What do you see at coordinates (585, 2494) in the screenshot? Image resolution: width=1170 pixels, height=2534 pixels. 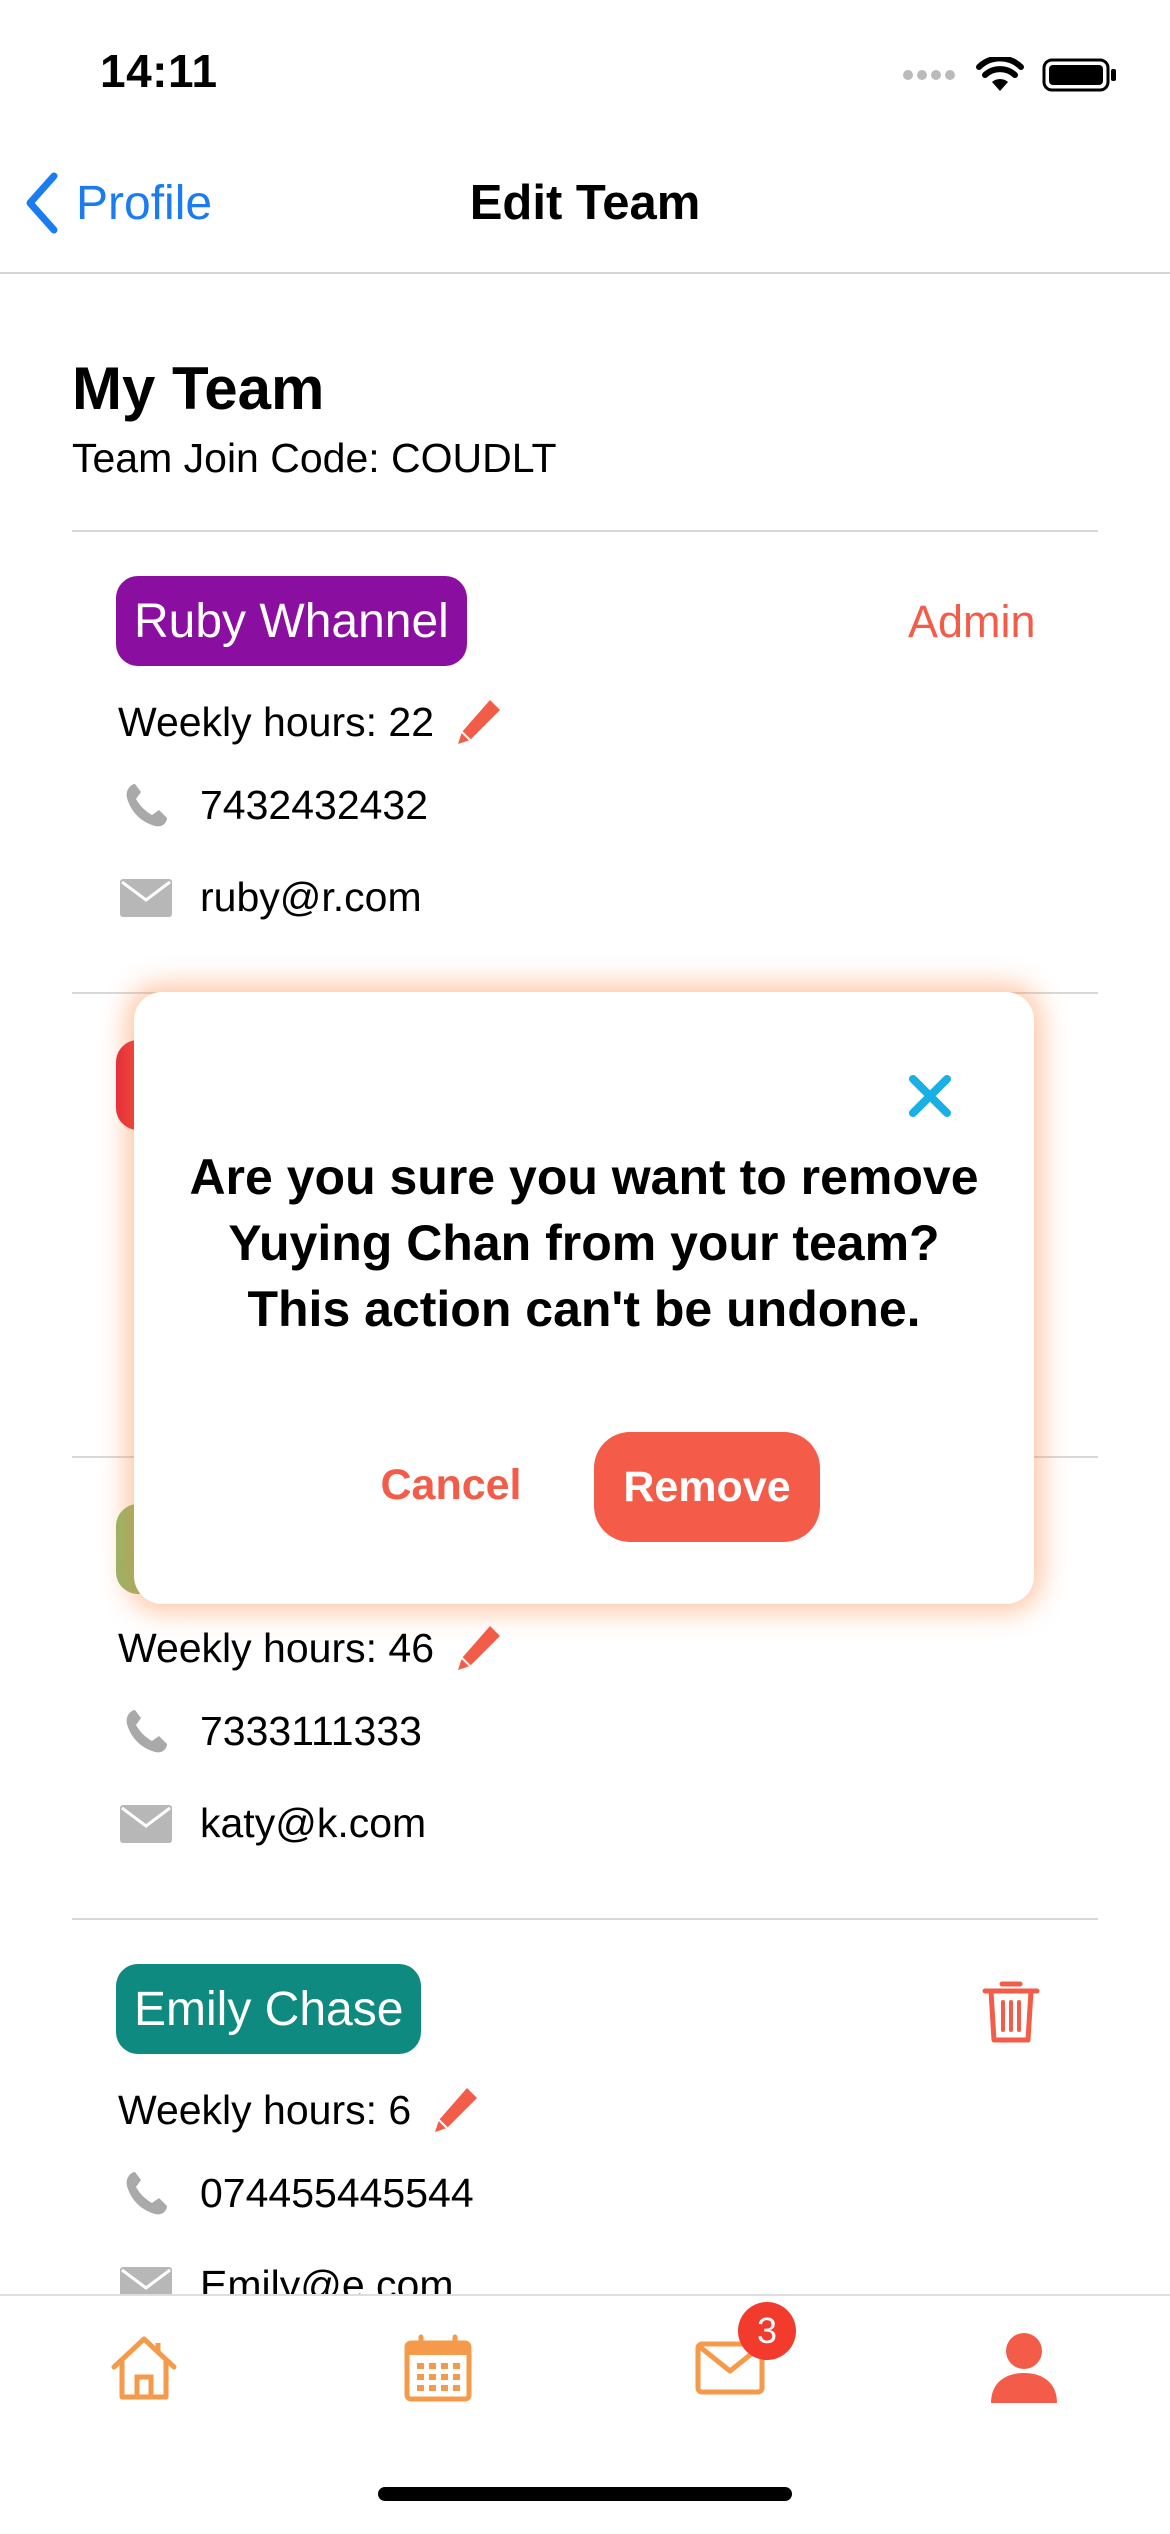 I see `home-indicator` at bounding box center [585, 2494].